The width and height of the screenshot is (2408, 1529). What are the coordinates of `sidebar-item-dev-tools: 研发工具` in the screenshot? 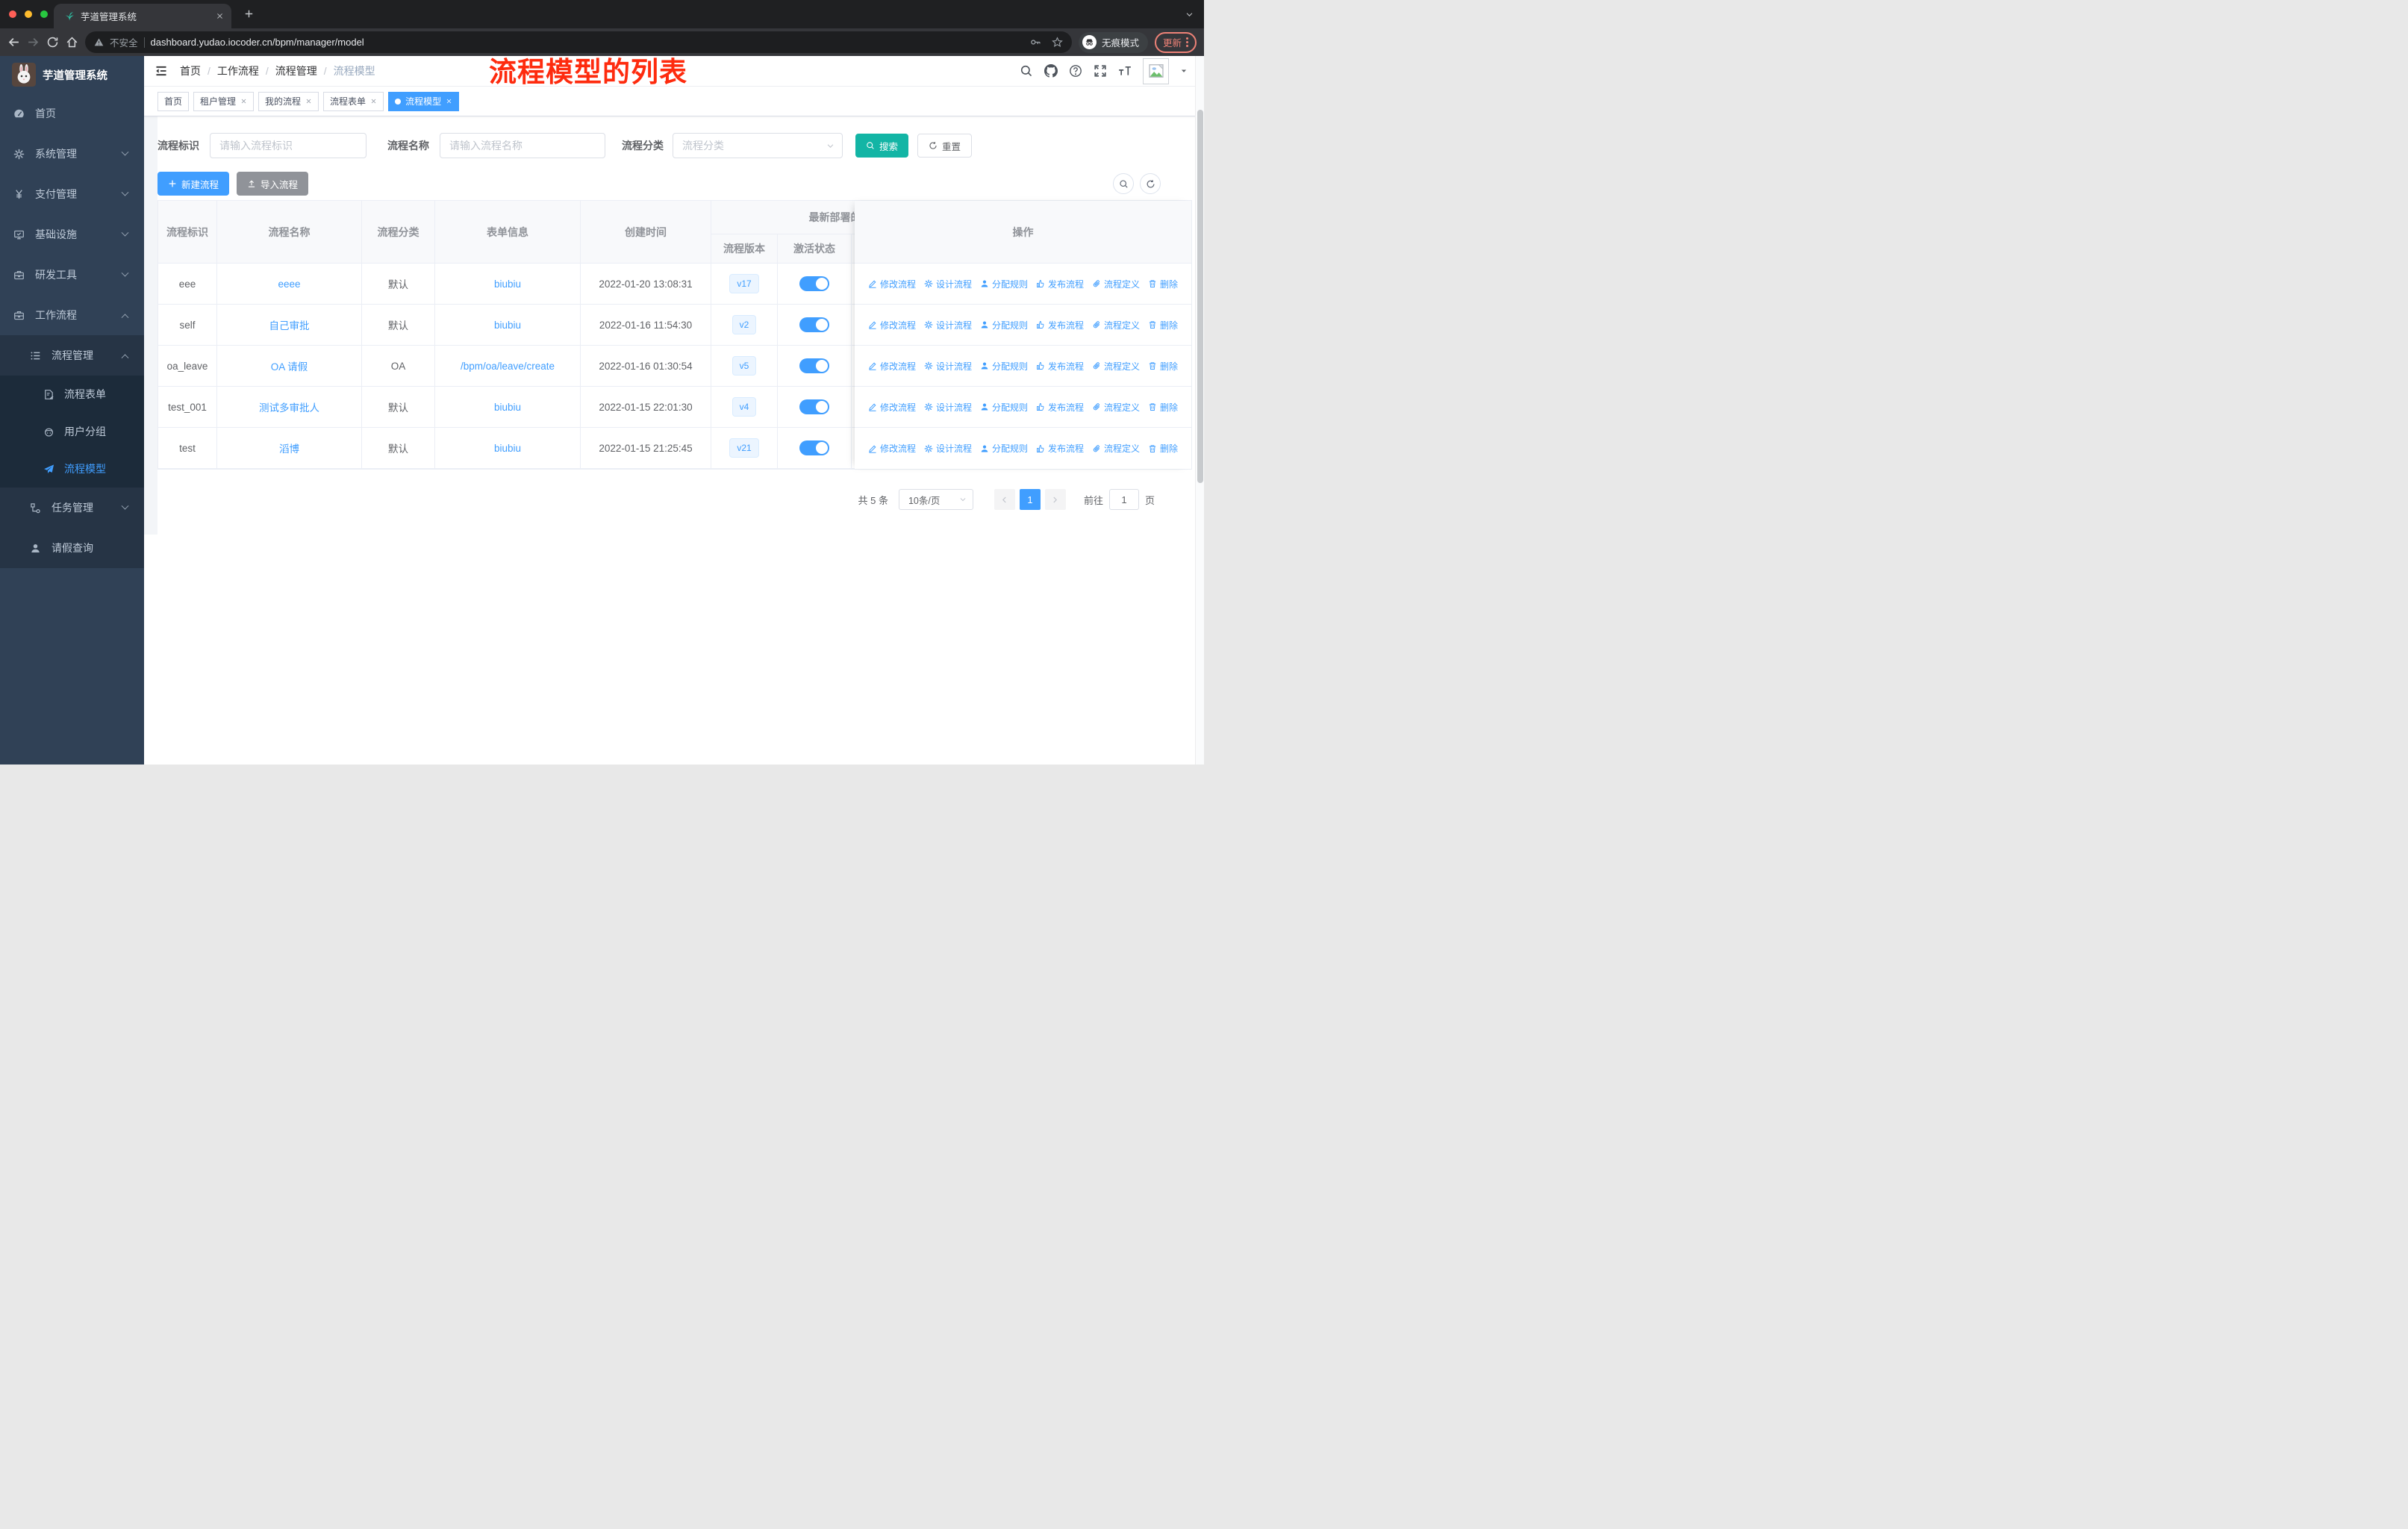 It's located at (72, 275).